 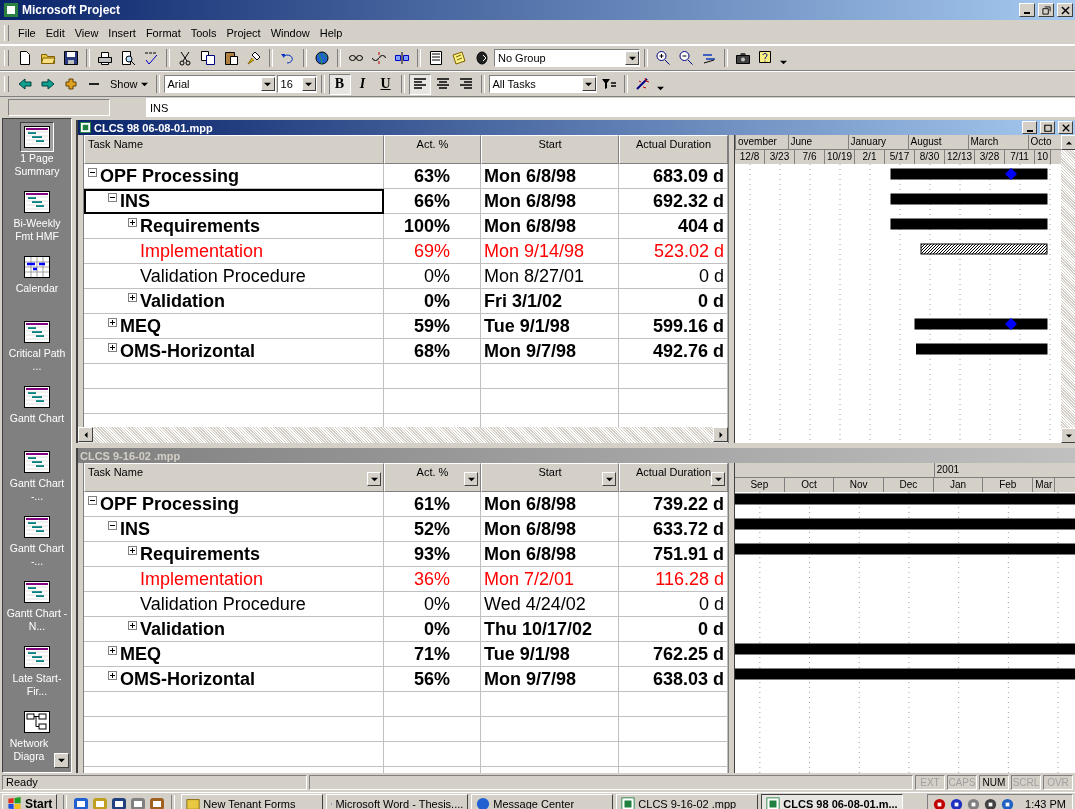 I want to click on show-menu-button: Show, so click(x=129, y=84).